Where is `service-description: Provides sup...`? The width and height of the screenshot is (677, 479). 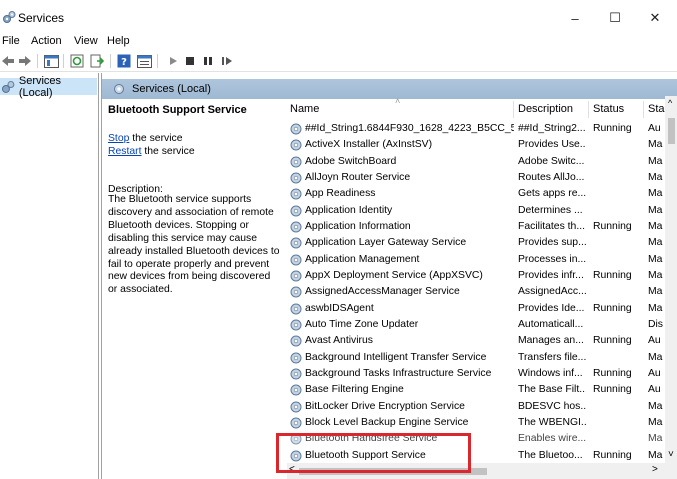
service-description: Provides sup... is located at coordinates (552, 242).